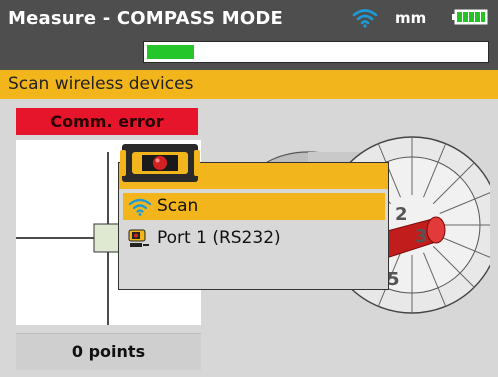 The height and width of the screenshot is (377, 498). I want to click on screen-title: Measure - COMPASS MODE, so click(146, 18).